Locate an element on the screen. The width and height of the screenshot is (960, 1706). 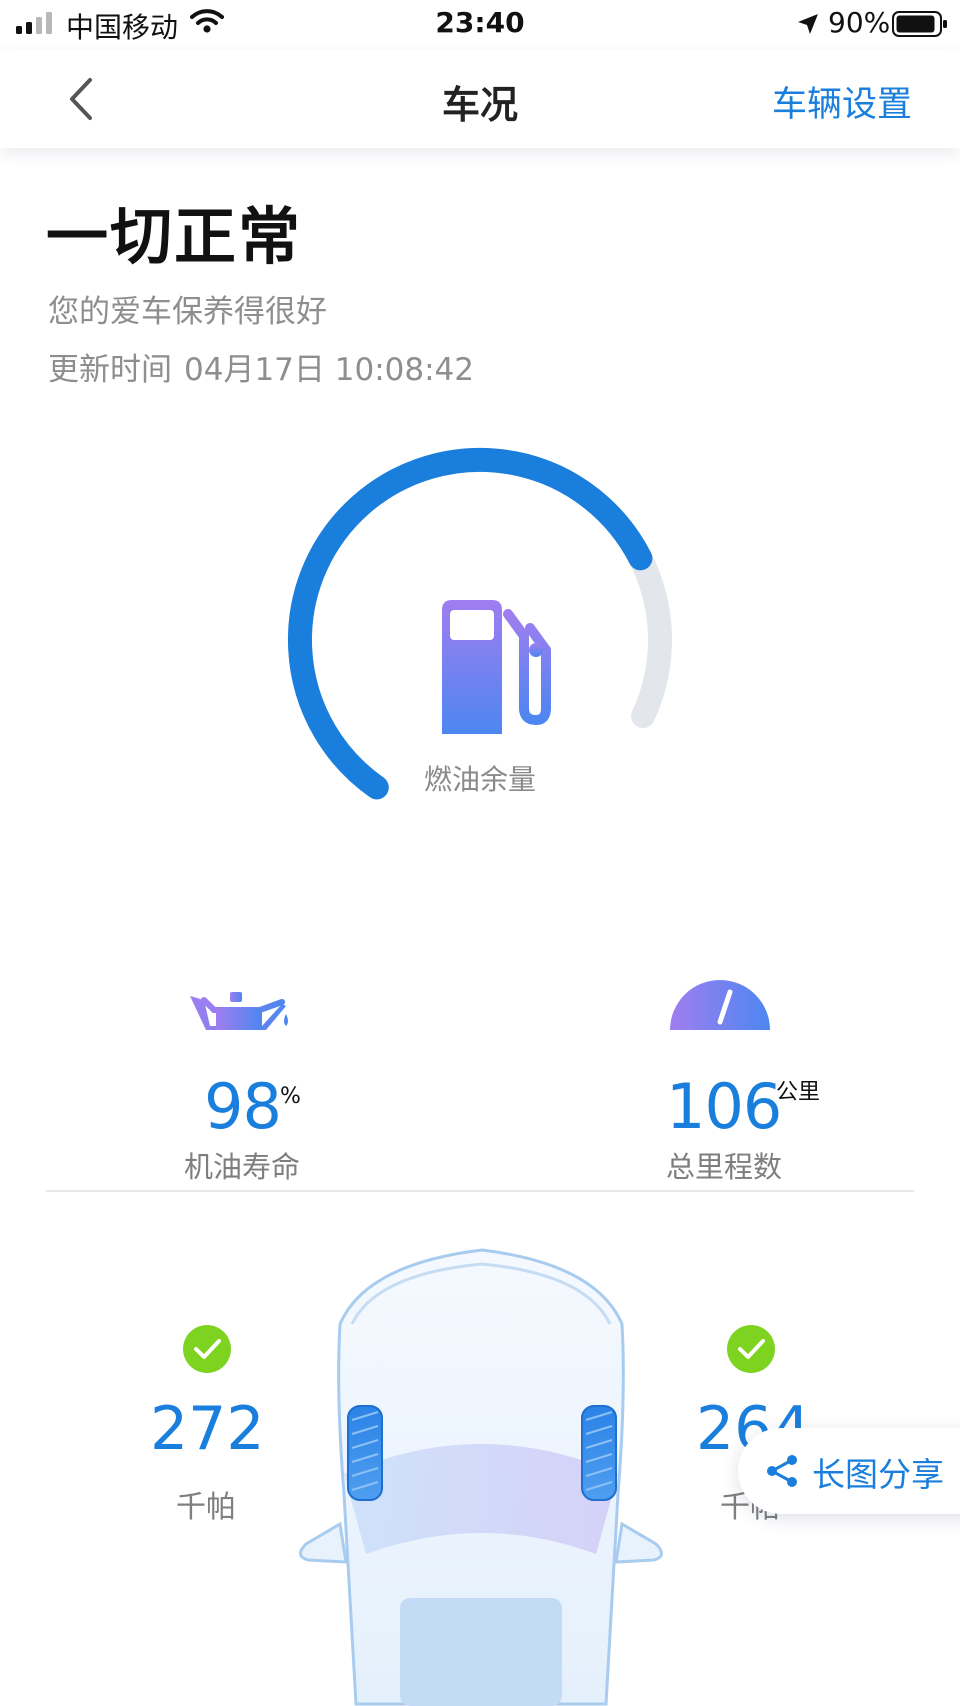
status-heading: 一切正常 is located at coordinates (174, 236).